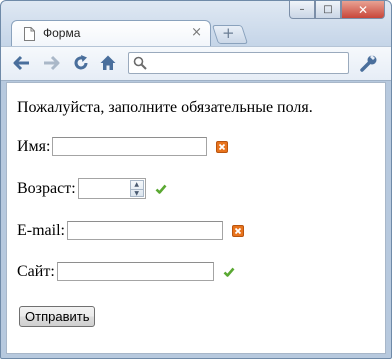 This screenshot has height=359, width=392. What do you see at coordinates (165, 107) in the screenshot?
I see `form-instructions: Пожалуйста, заполните обязательные поля.` at bounding box center [165, 107].